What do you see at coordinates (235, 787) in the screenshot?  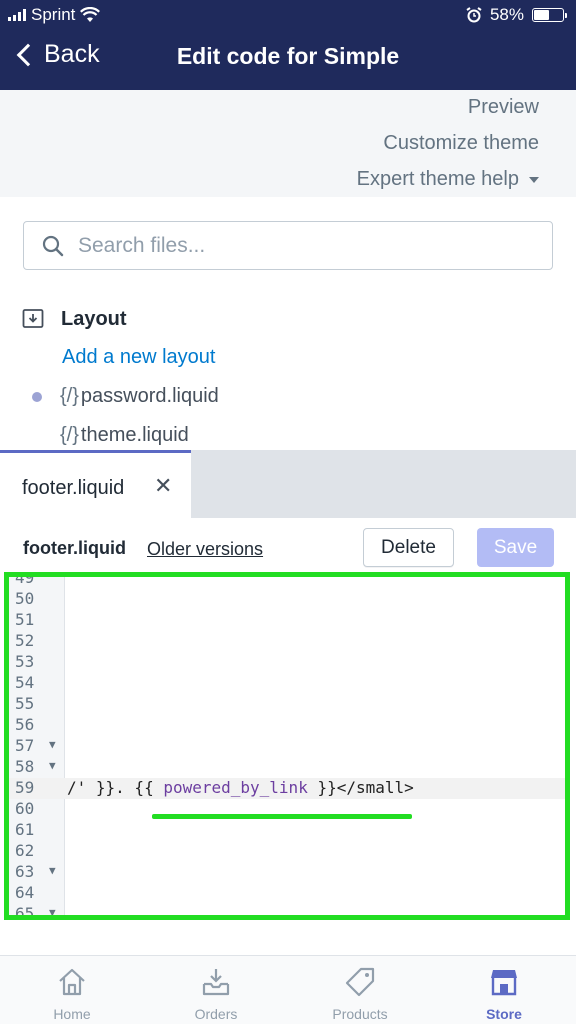 I see `liquid-variable: powered_by_link` at bounding box center [235, 787].